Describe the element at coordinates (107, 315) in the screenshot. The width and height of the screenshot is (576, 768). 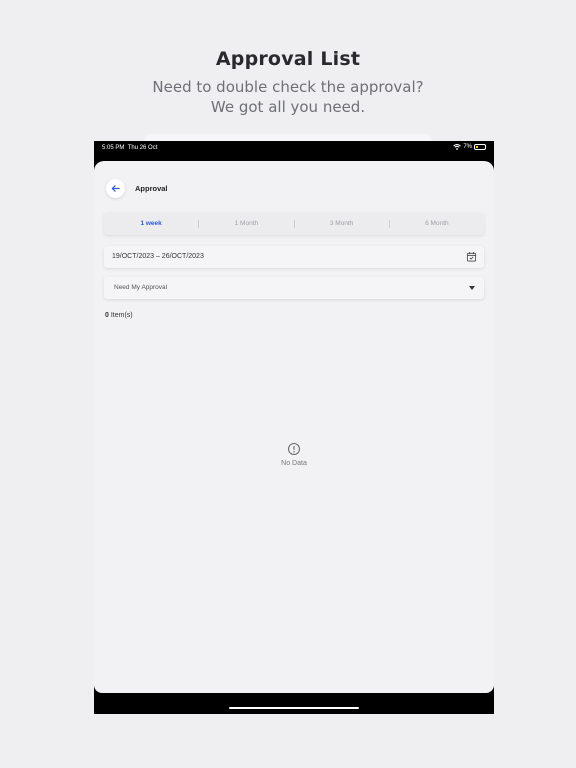
I see `item-count-number: 0` at that location.